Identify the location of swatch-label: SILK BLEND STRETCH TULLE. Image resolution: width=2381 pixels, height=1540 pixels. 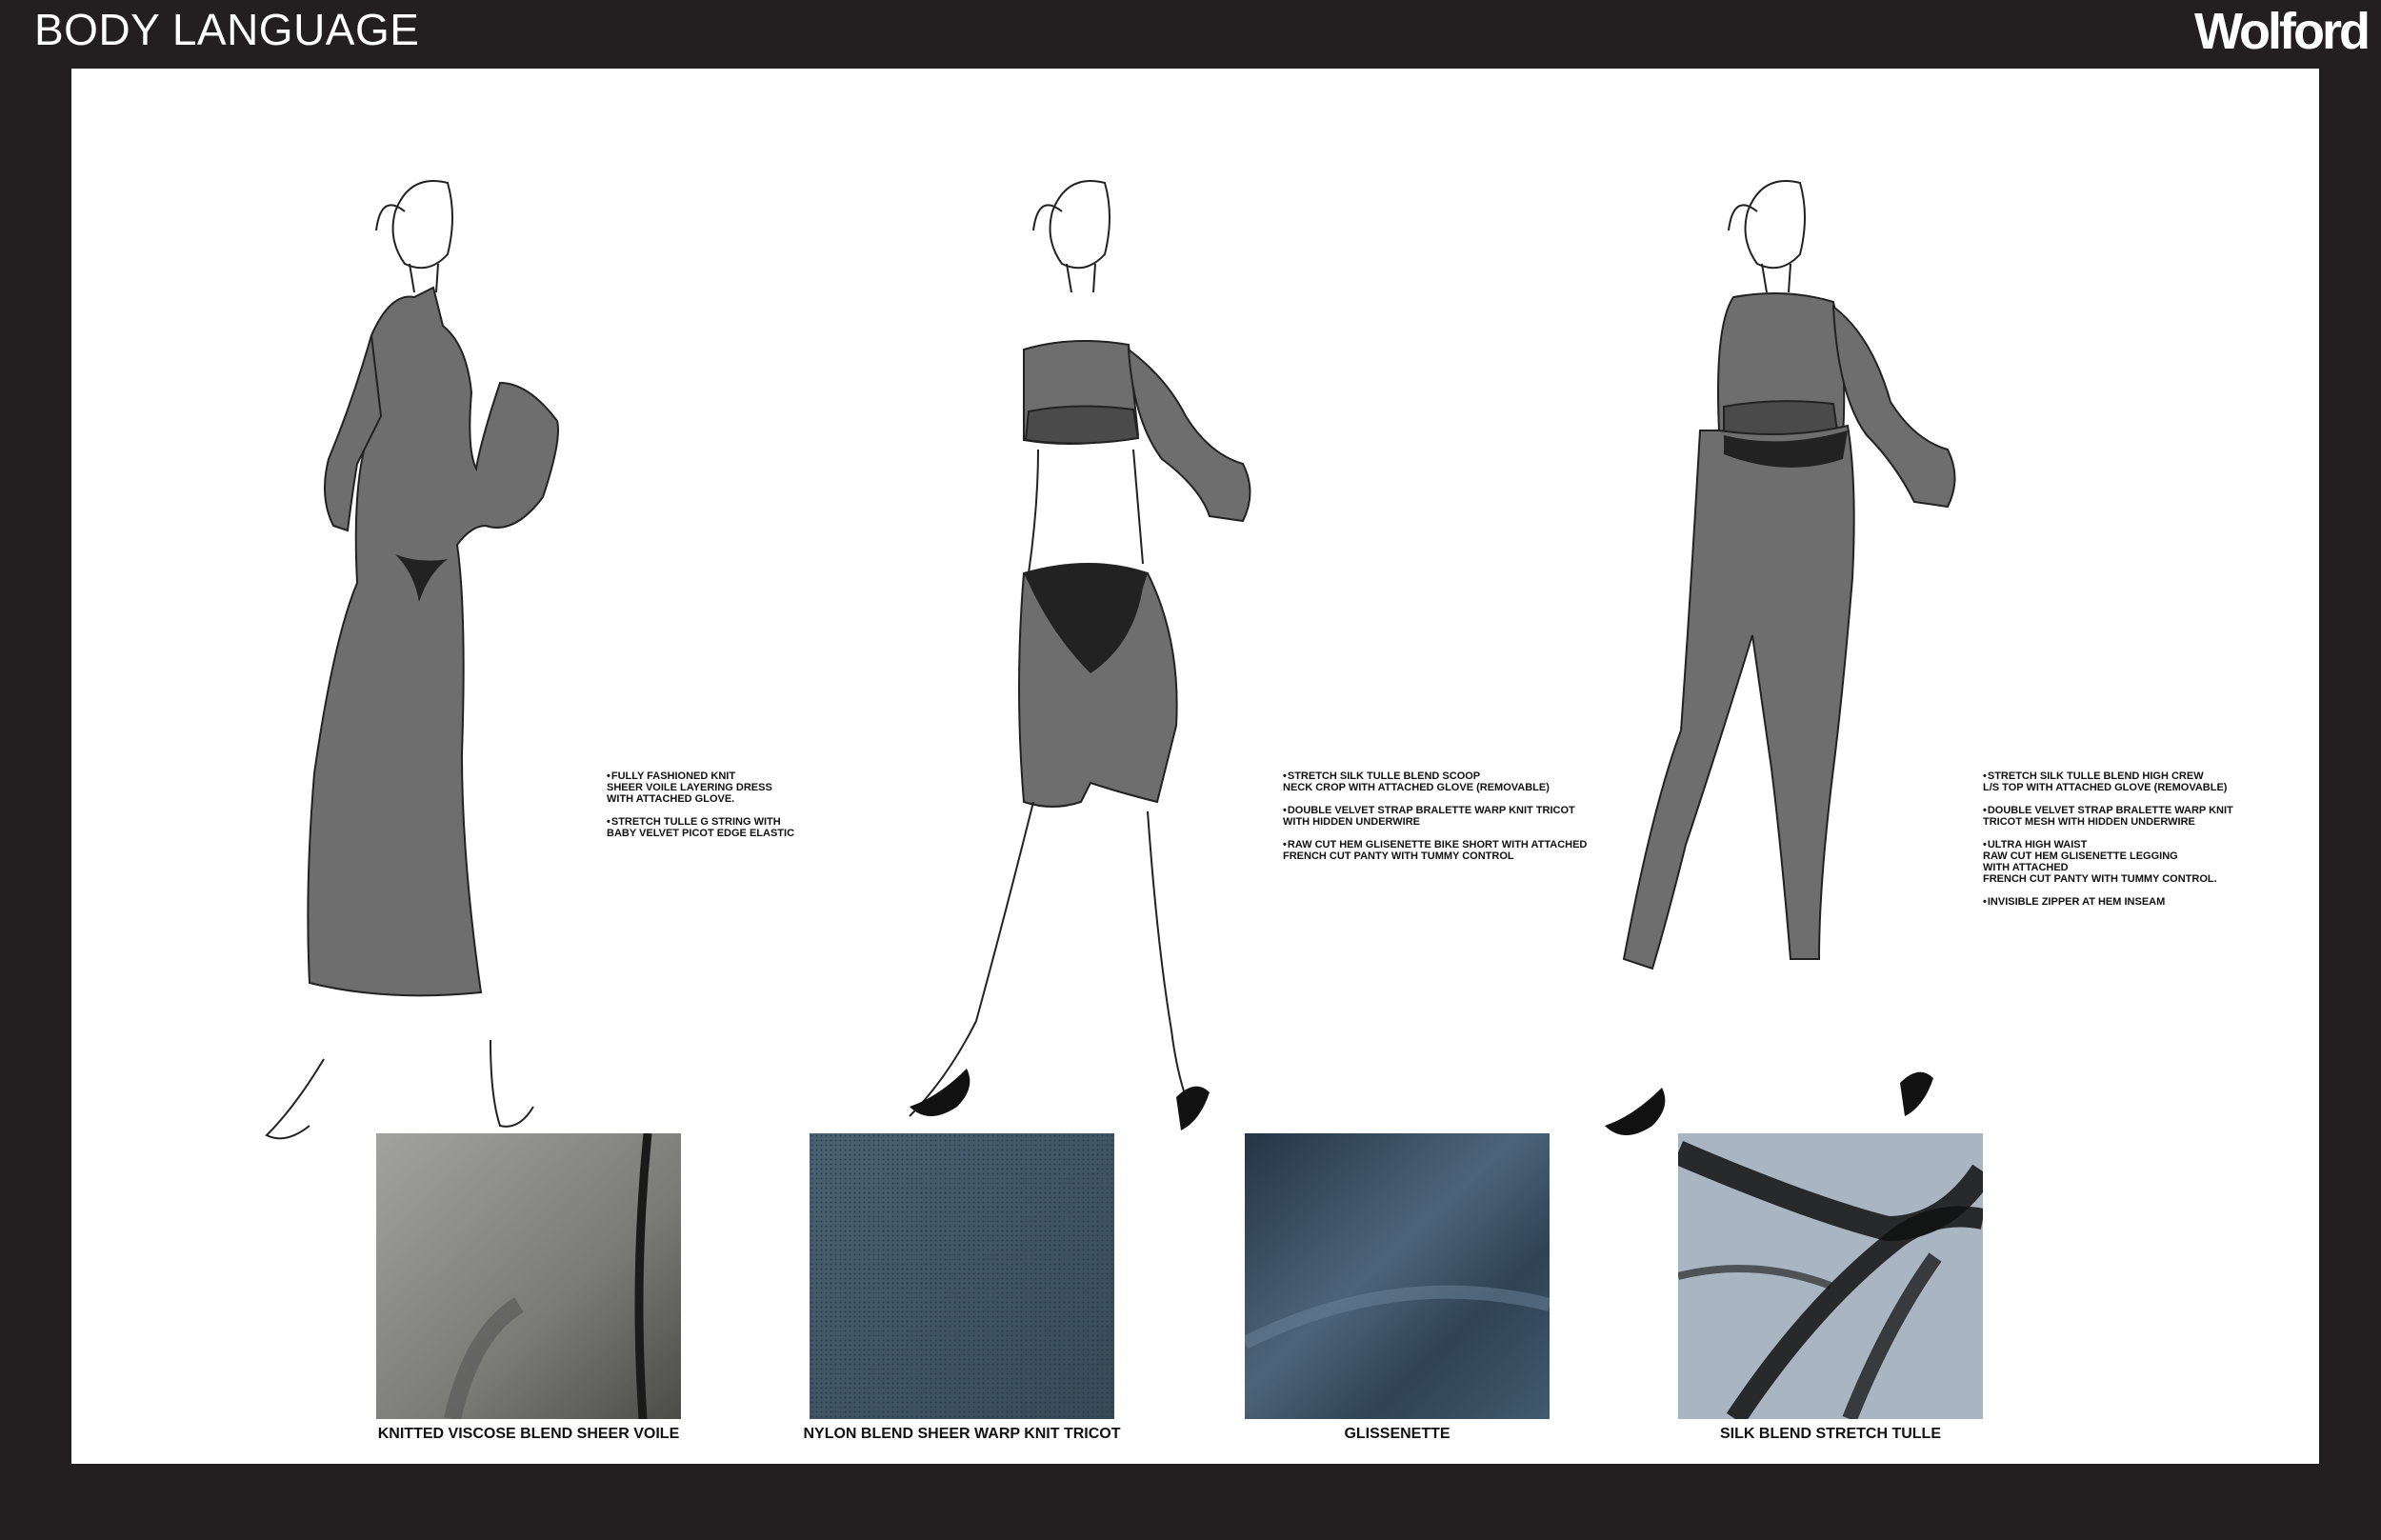
(1830, 1434).